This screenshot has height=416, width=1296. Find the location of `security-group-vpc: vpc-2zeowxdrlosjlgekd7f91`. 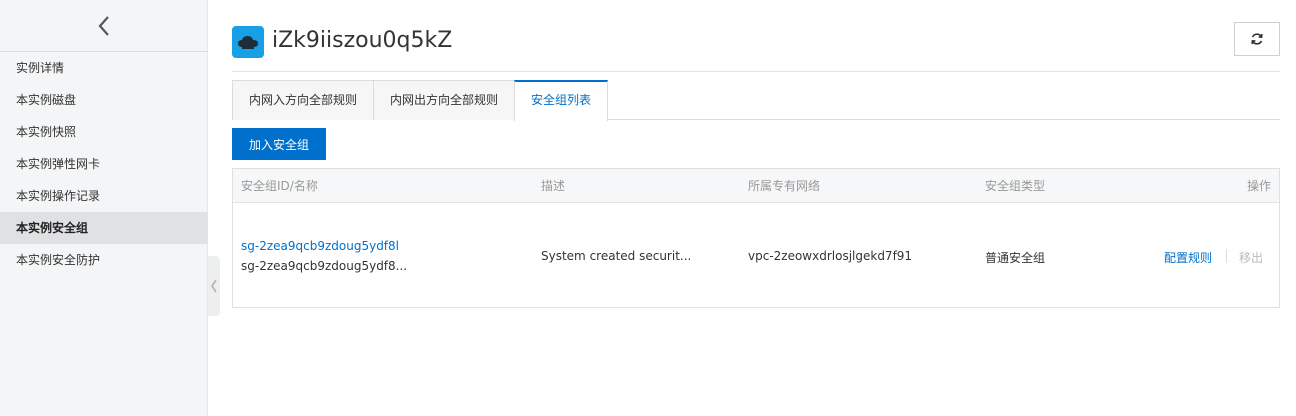

security-group-vpc: vpc-2zeowxdrlosjlgekd7f91 is located at coordinates (830, 256).